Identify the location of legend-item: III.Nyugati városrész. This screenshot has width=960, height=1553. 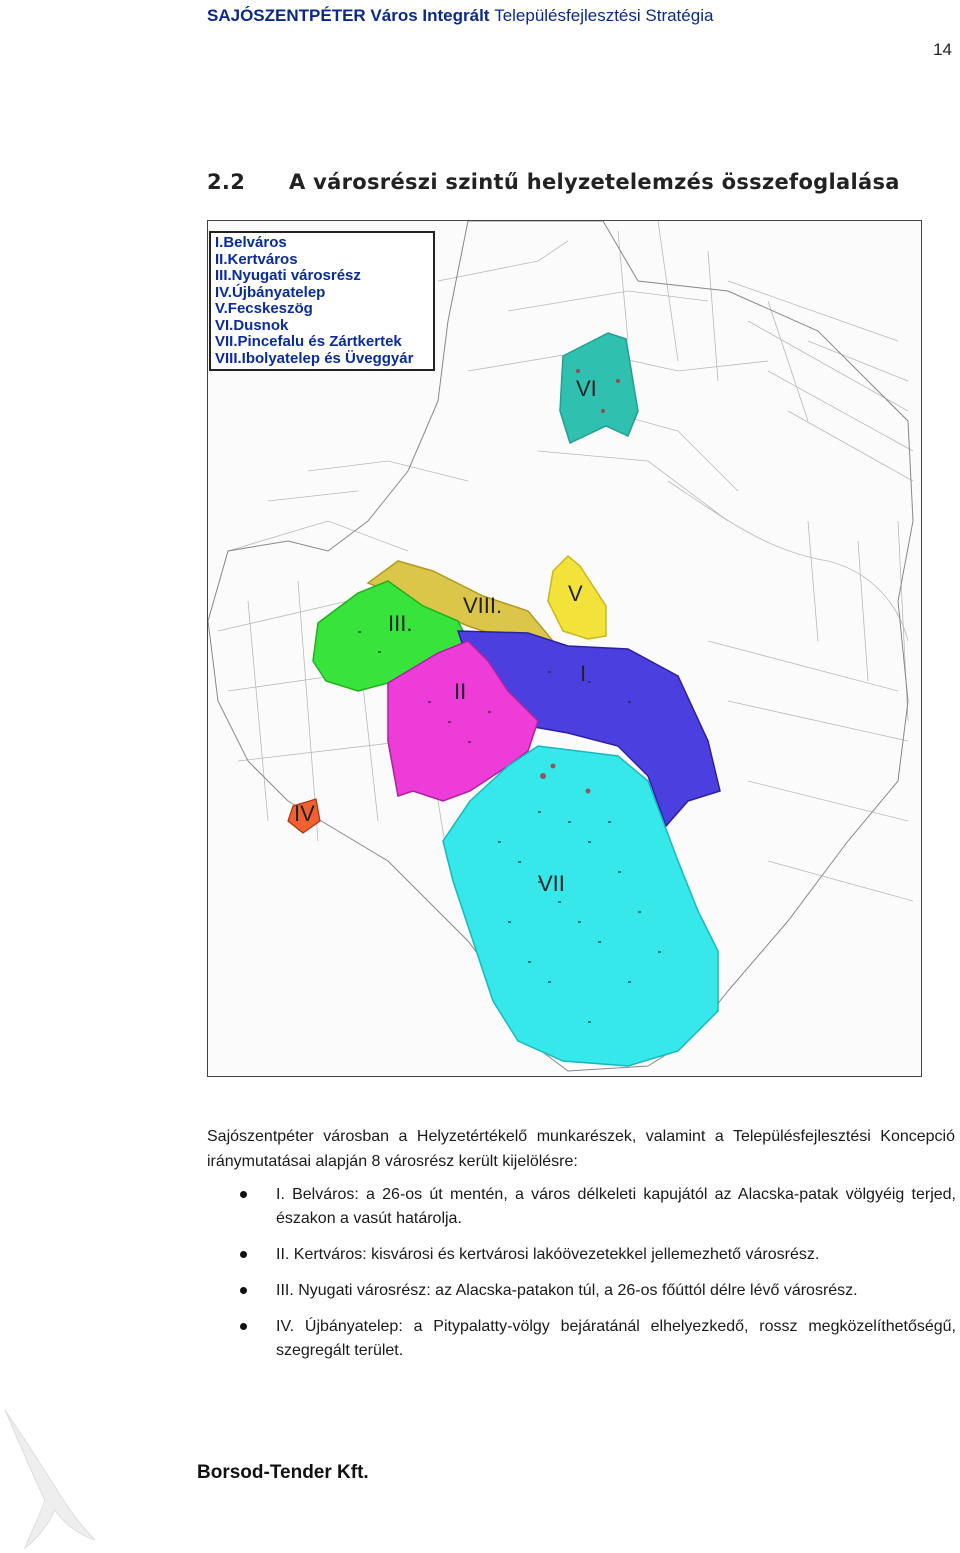
(288, 275).